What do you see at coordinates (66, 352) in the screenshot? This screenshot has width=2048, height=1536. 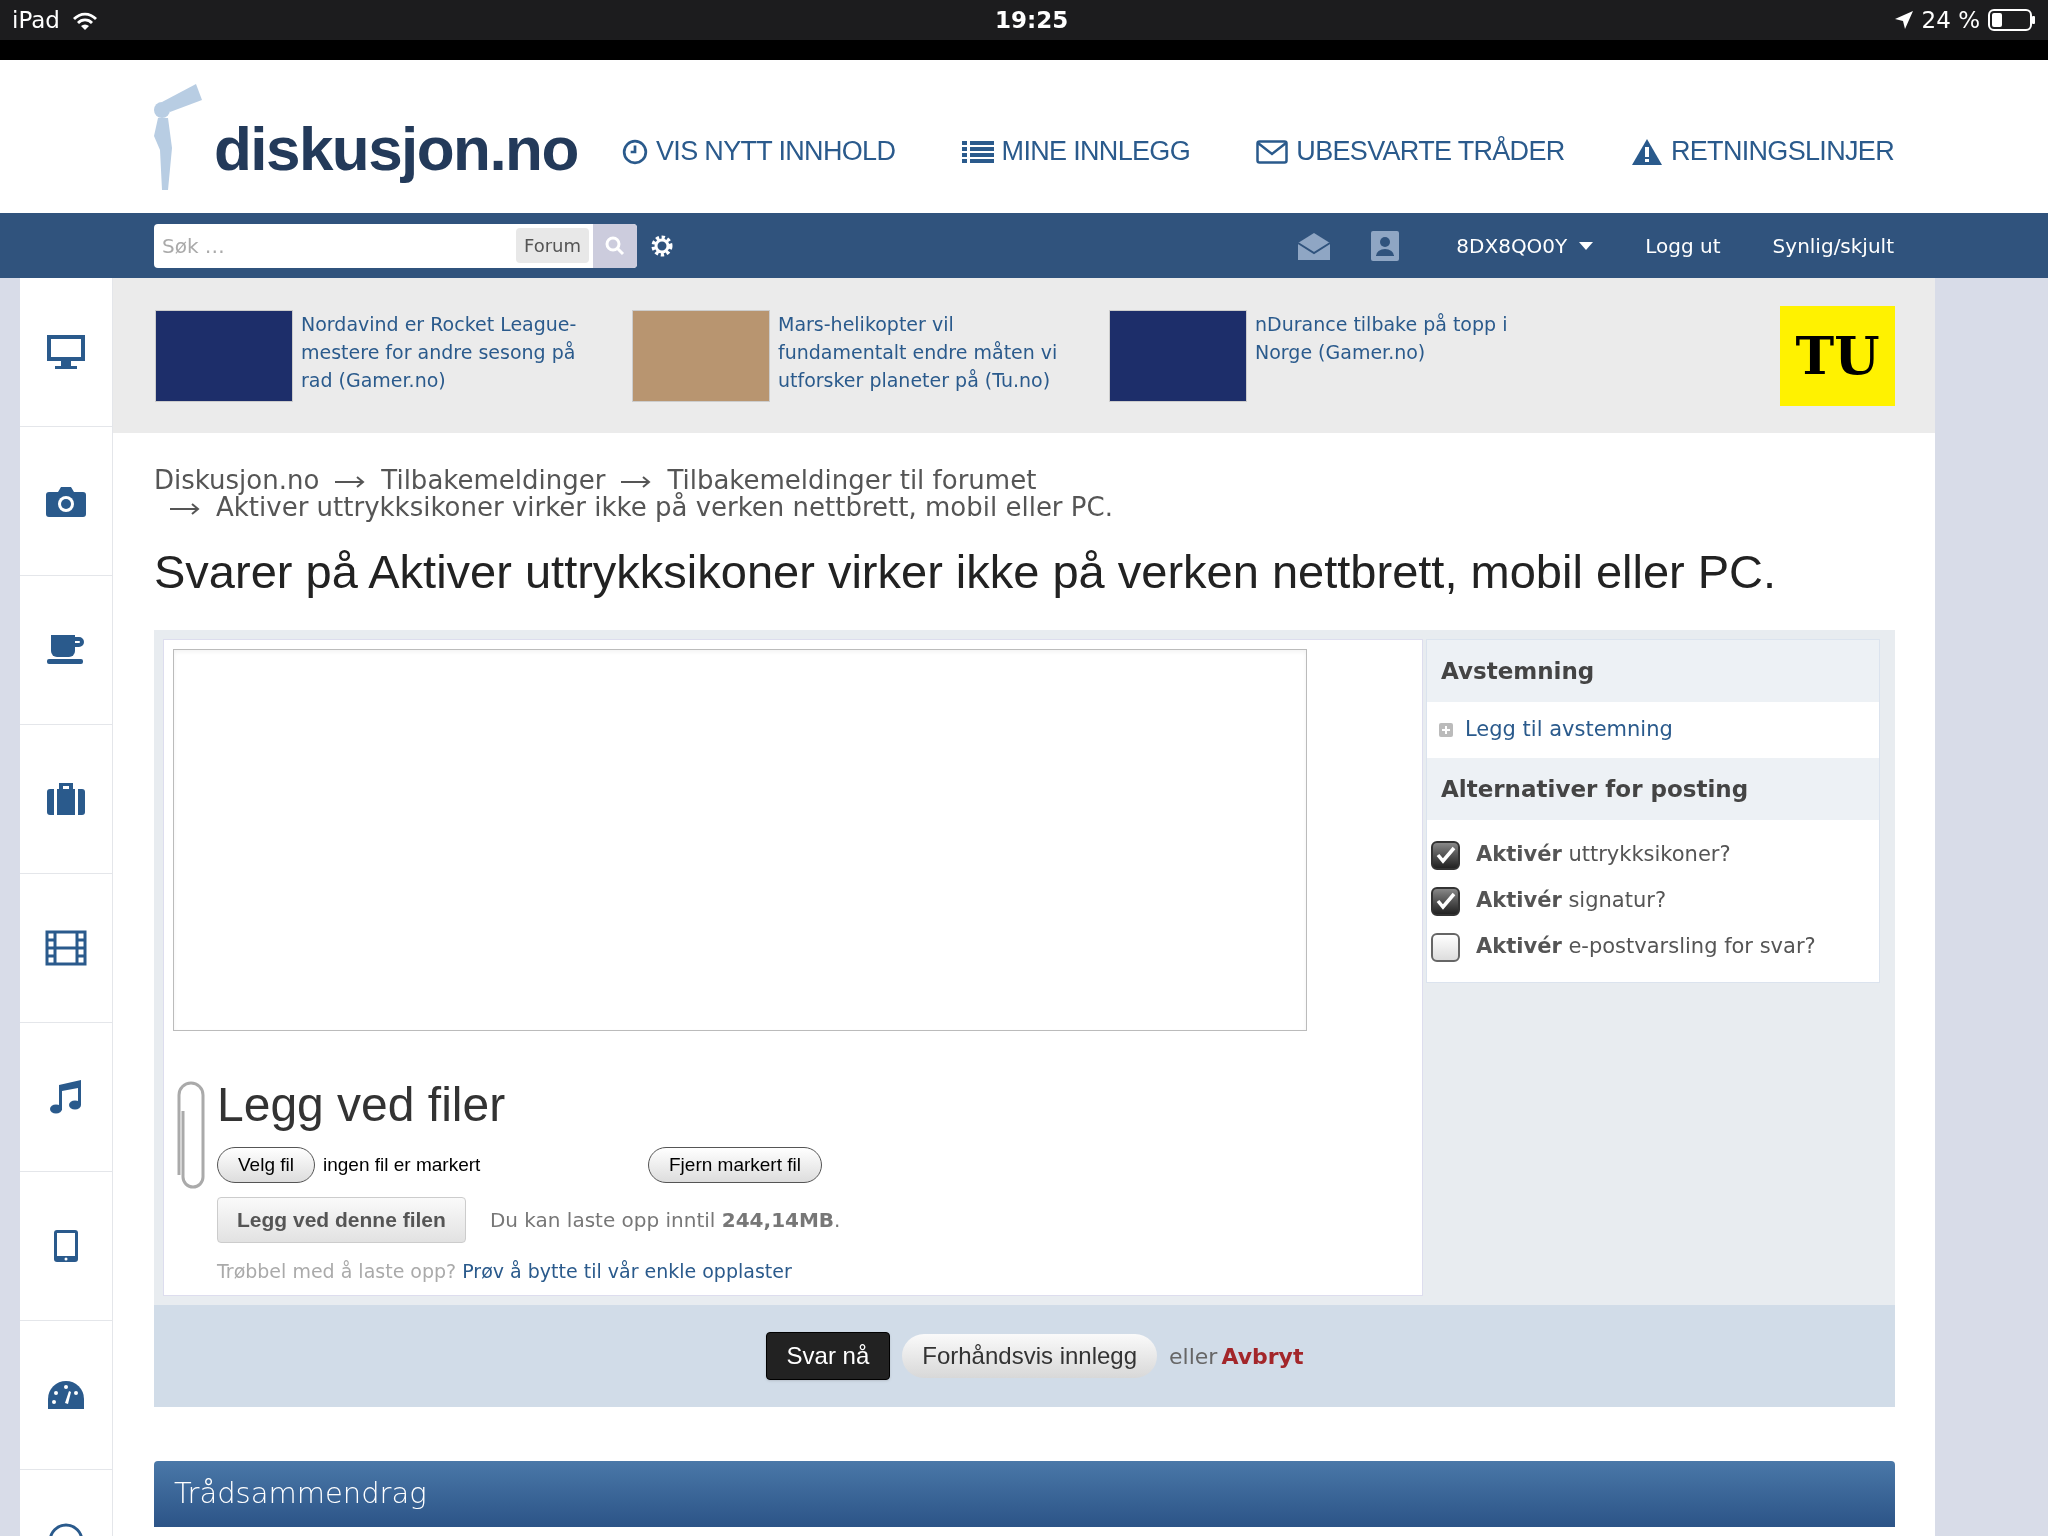 I see `monitor-icon` at bounding box center [66, 352].